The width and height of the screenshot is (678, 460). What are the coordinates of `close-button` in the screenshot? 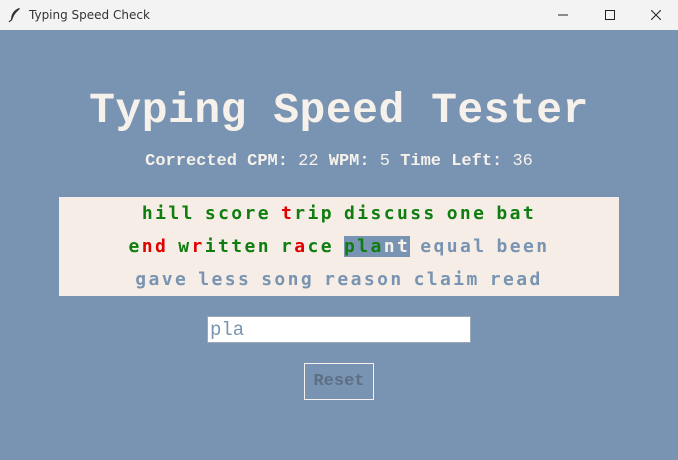 It's located at (655, 15).